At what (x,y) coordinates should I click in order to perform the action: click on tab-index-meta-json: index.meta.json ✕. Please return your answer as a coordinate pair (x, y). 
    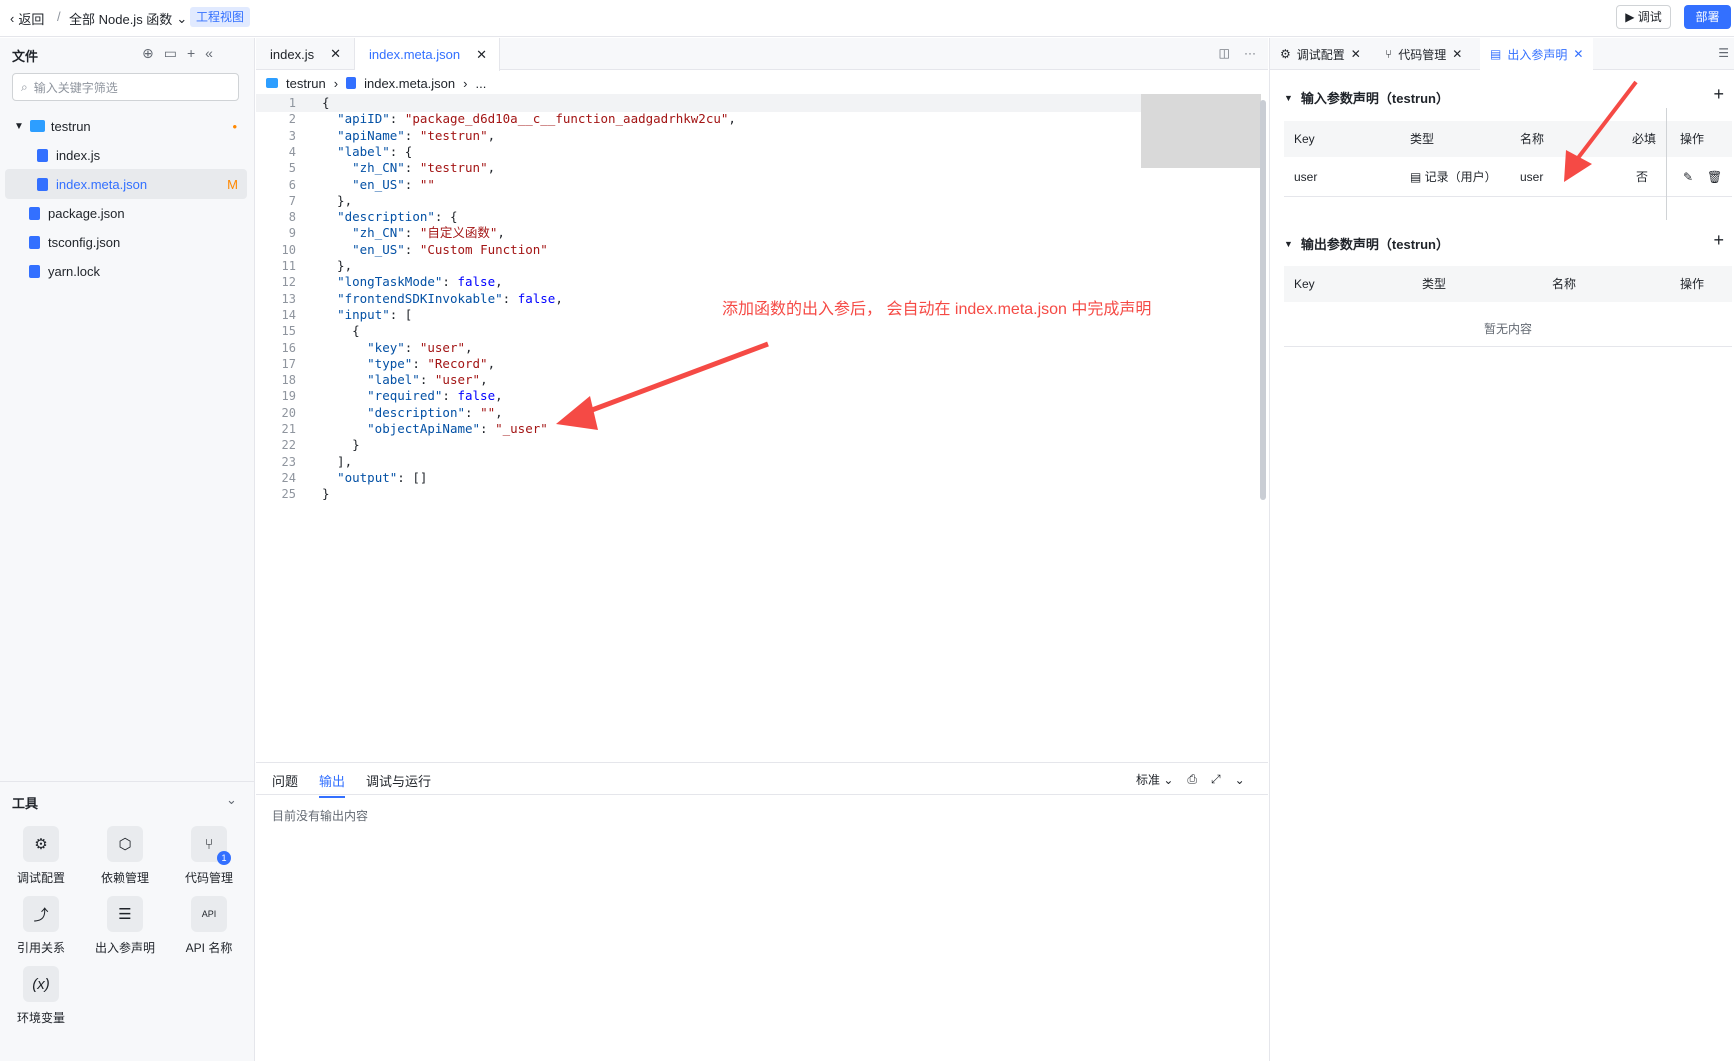
    Looking at the image, I should click on (427, 54).